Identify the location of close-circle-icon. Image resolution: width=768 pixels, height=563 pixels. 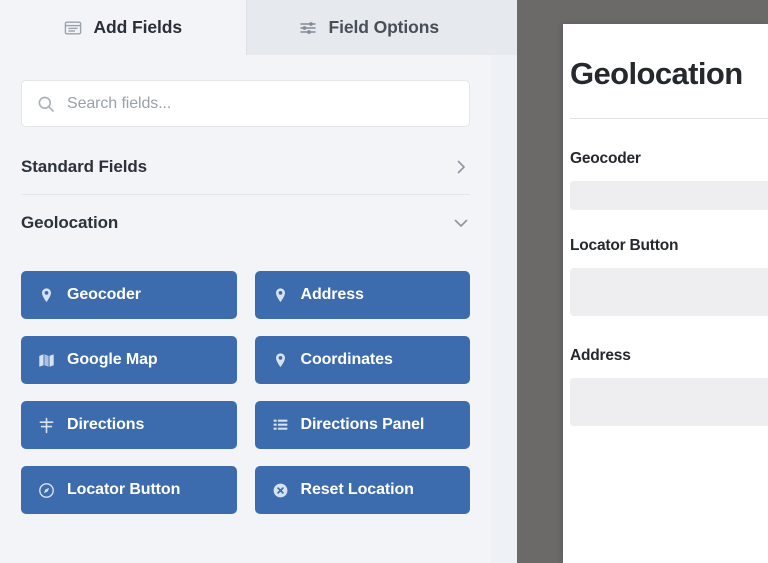
(280, 490).